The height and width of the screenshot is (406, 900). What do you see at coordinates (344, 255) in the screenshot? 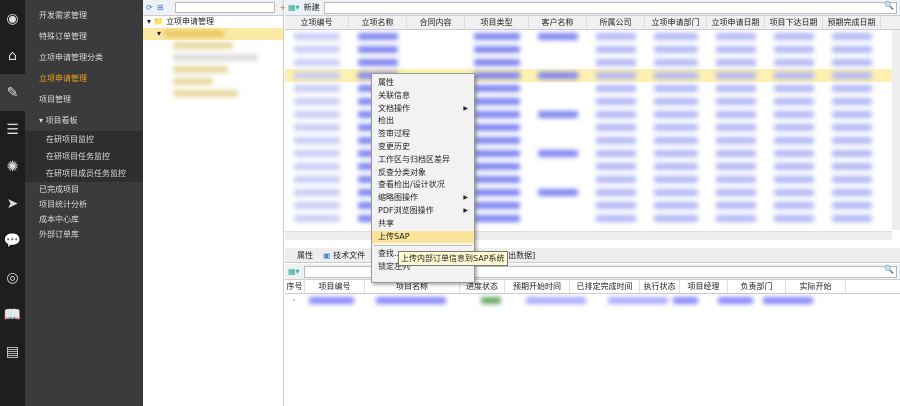
I see `tab-tech-files: ▣ 技术文件` at bounding box center [344, 255].